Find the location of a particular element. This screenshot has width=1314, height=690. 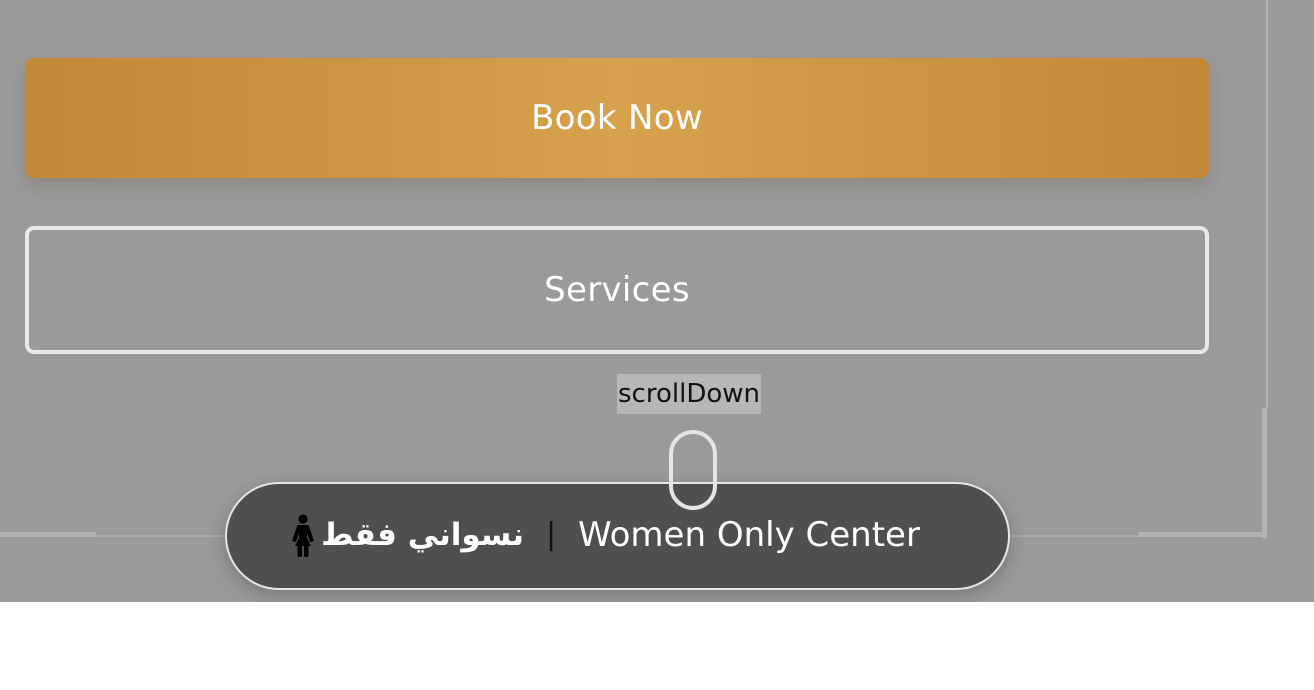

arabic-women-only-label: نسواني فقط is located at coordinates (422, 535).